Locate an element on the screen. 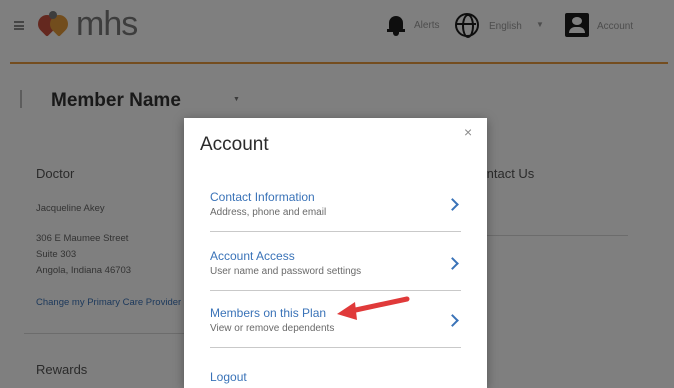  menu-item-label: Account Access is located at coordinates (252, 256).